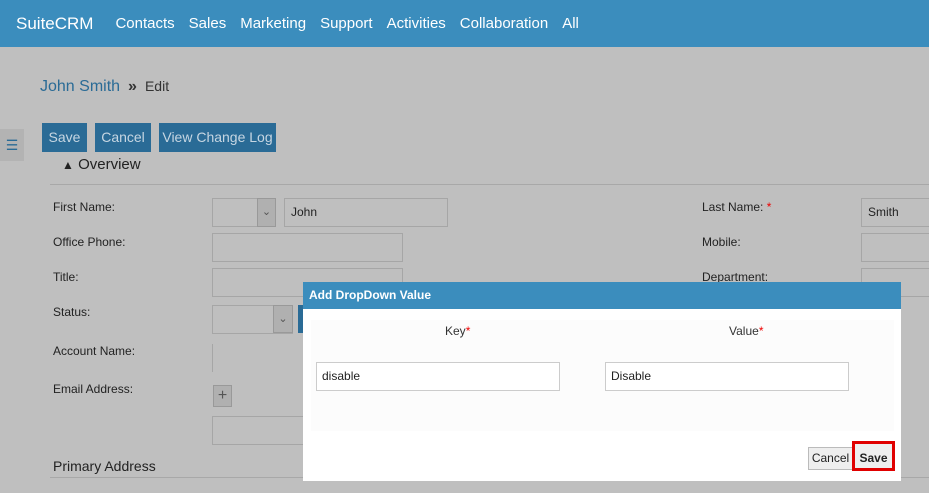 Image resolution: width=929 pixels, height=493 pixels. I want to click on nav-contacts: Contacts, so click(144, 23).